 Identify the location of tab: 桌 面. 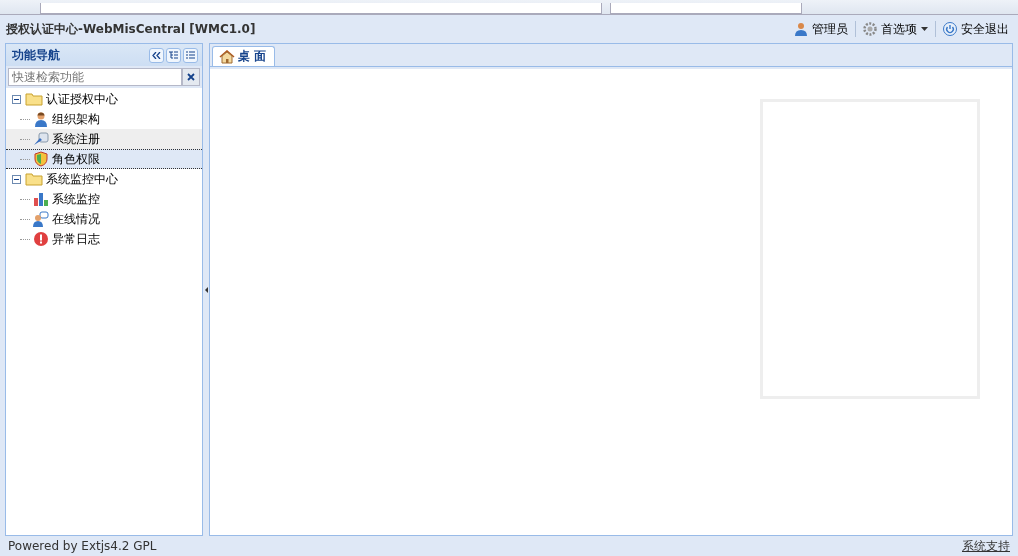
(244, 56).